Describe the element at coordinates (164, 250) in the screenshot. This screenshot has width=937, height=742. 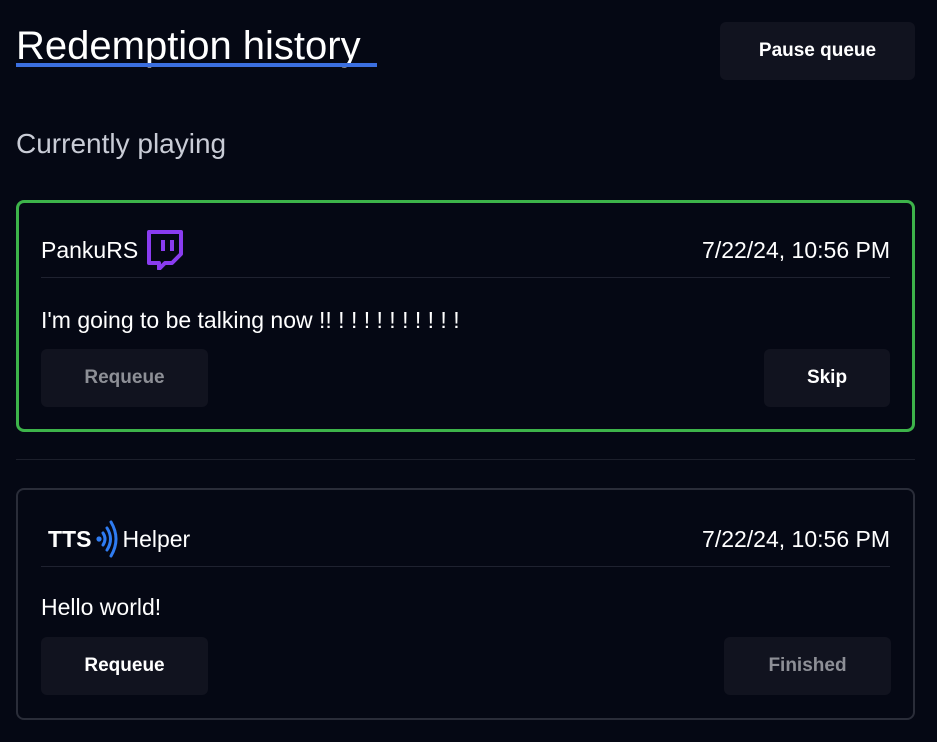
I see `twitch-icon` at that location.